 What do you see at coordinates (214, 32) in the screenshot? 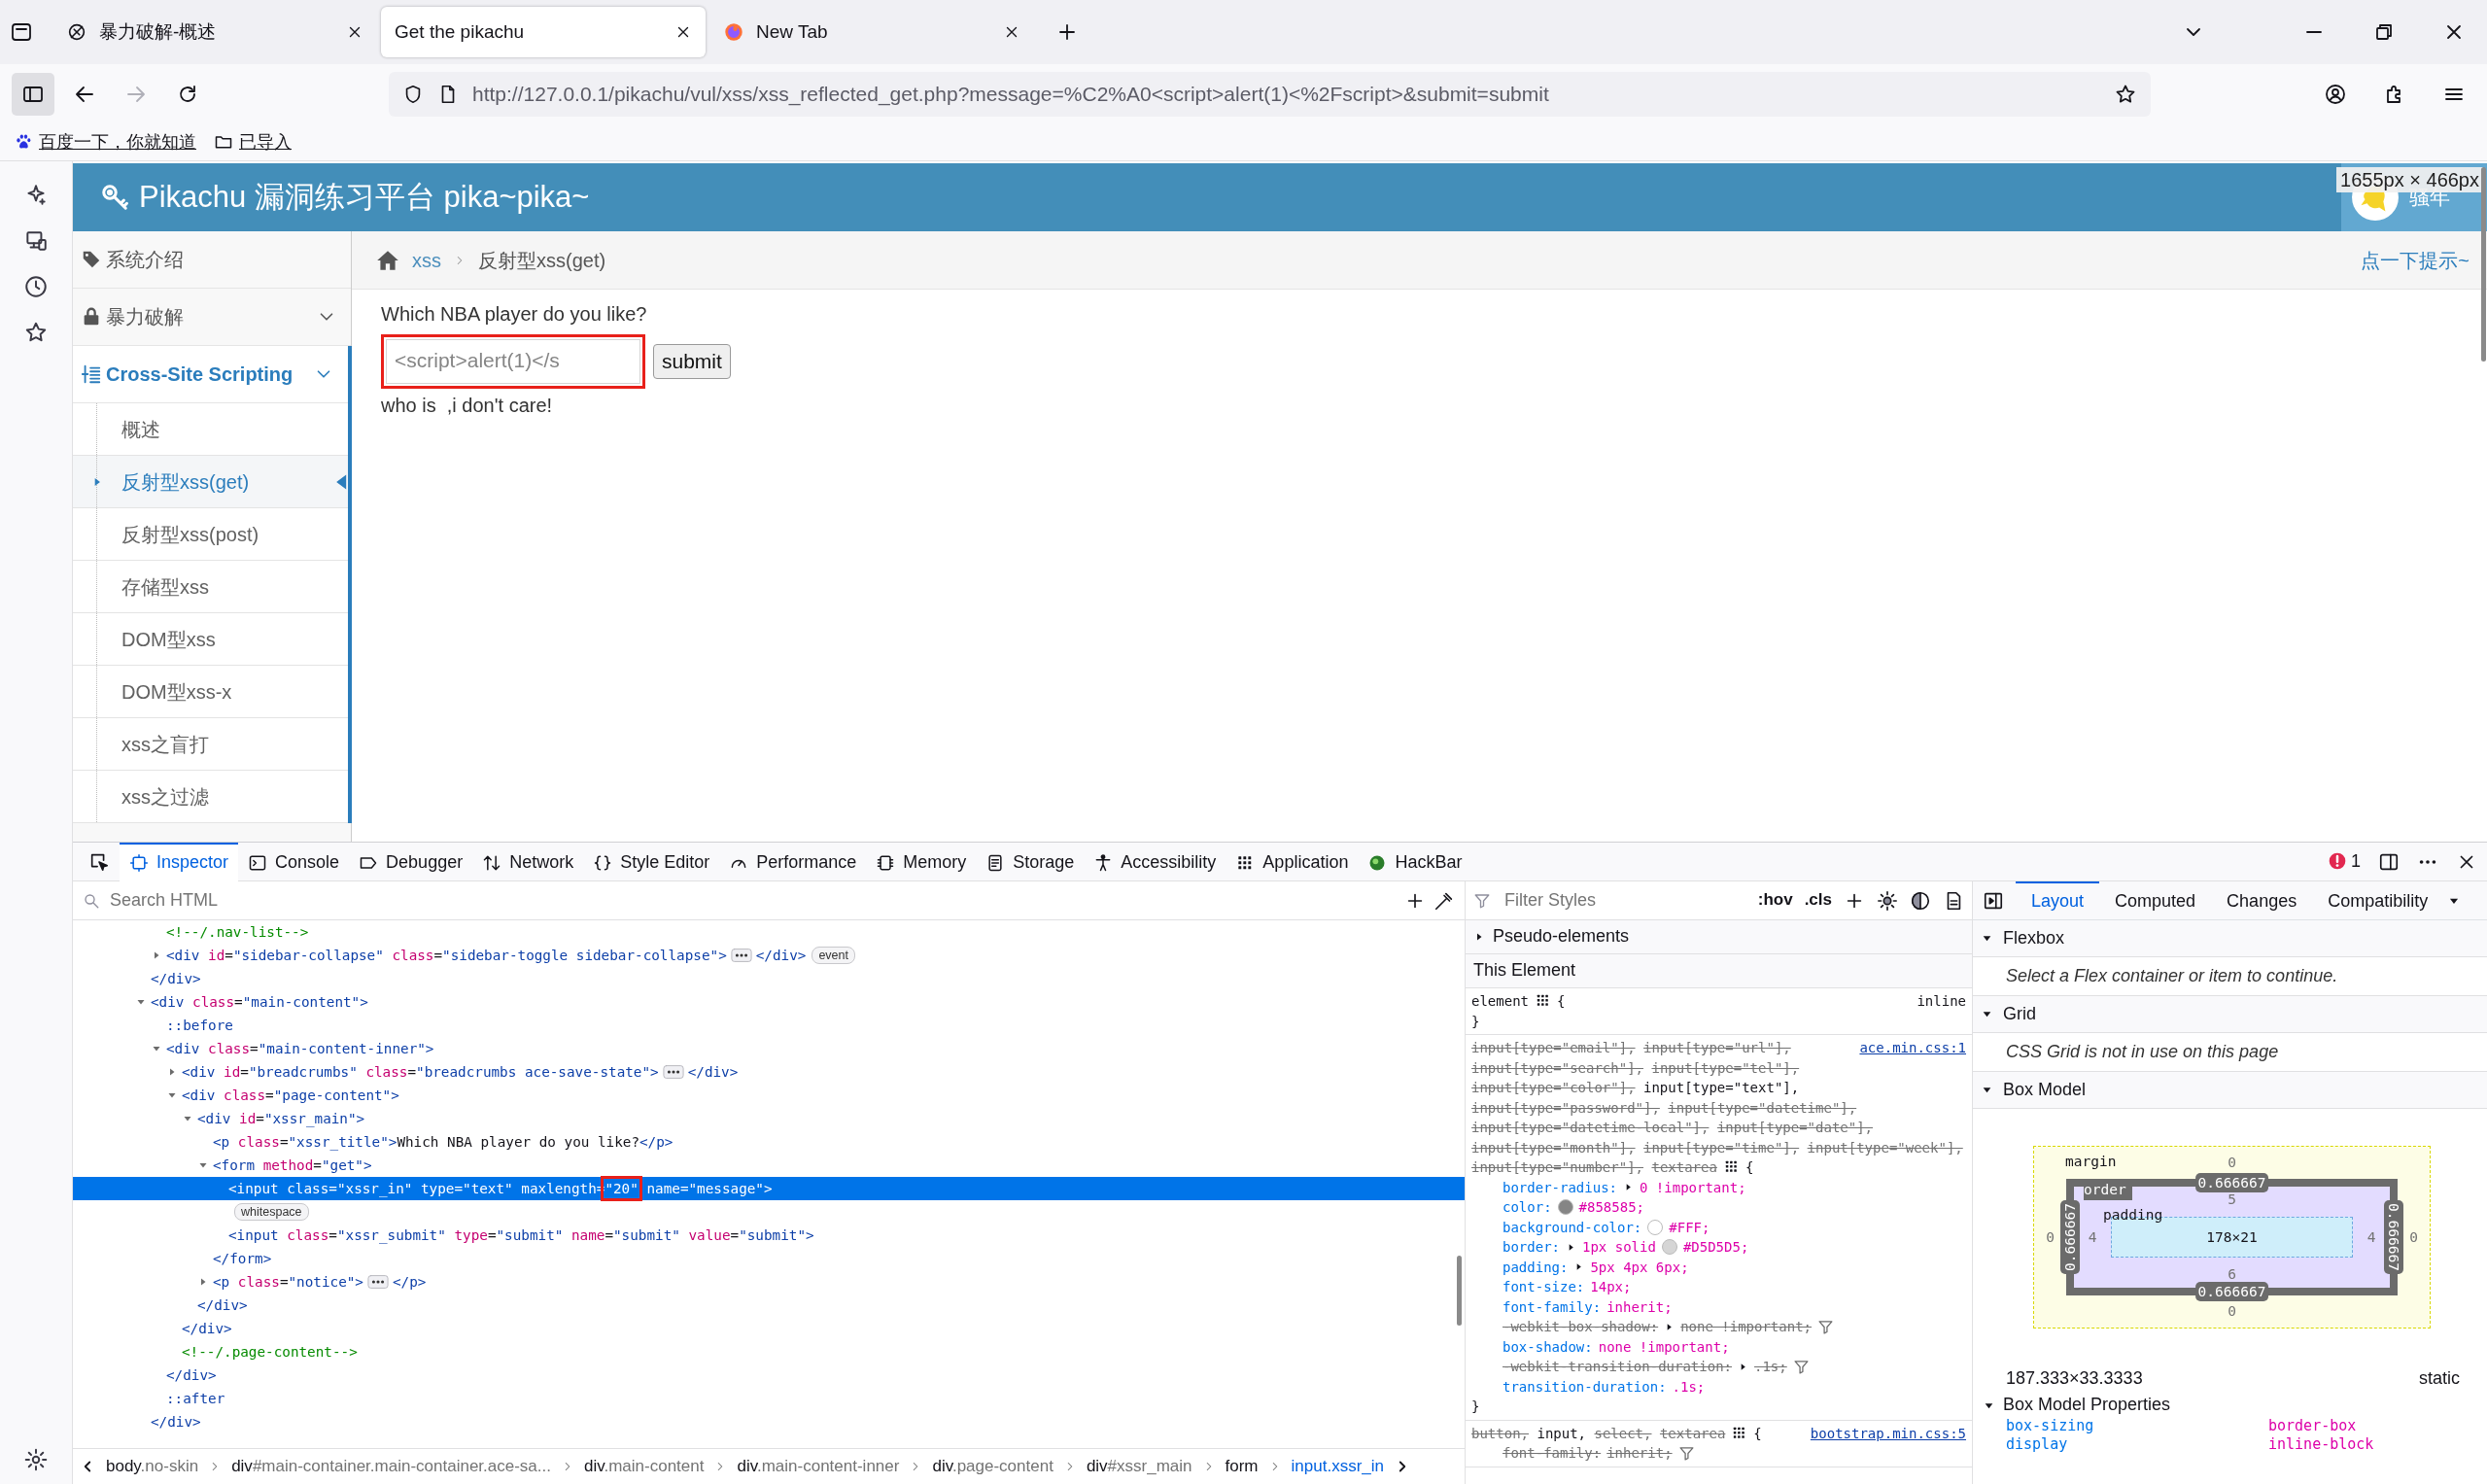
I see `browser-tab: 暴力破解-概述` at bounding box center [214, 32].